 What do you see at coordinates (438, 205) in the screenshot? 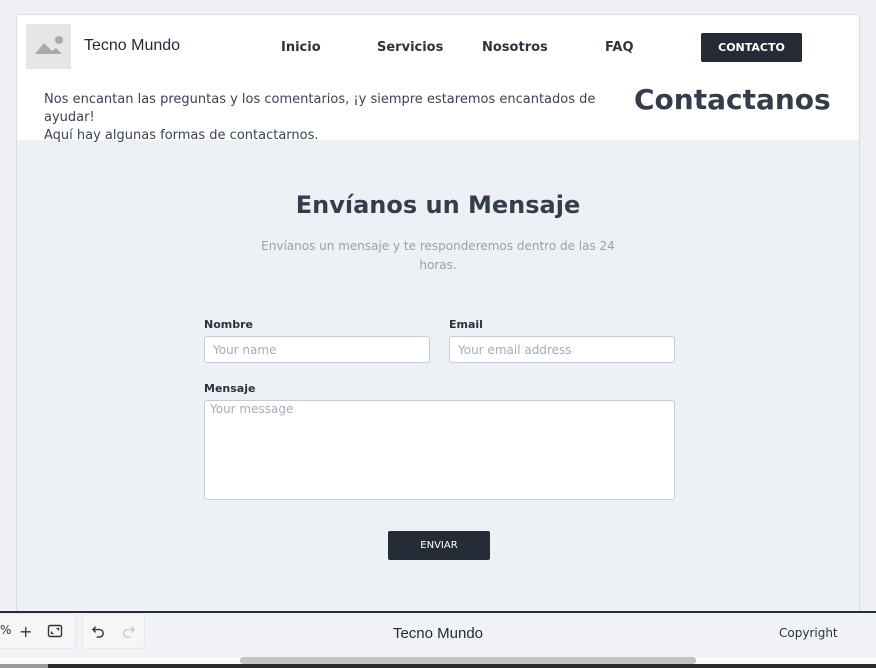
I see `form-heading: Envíanos un Mensaje` at bounding box center [438, 205].